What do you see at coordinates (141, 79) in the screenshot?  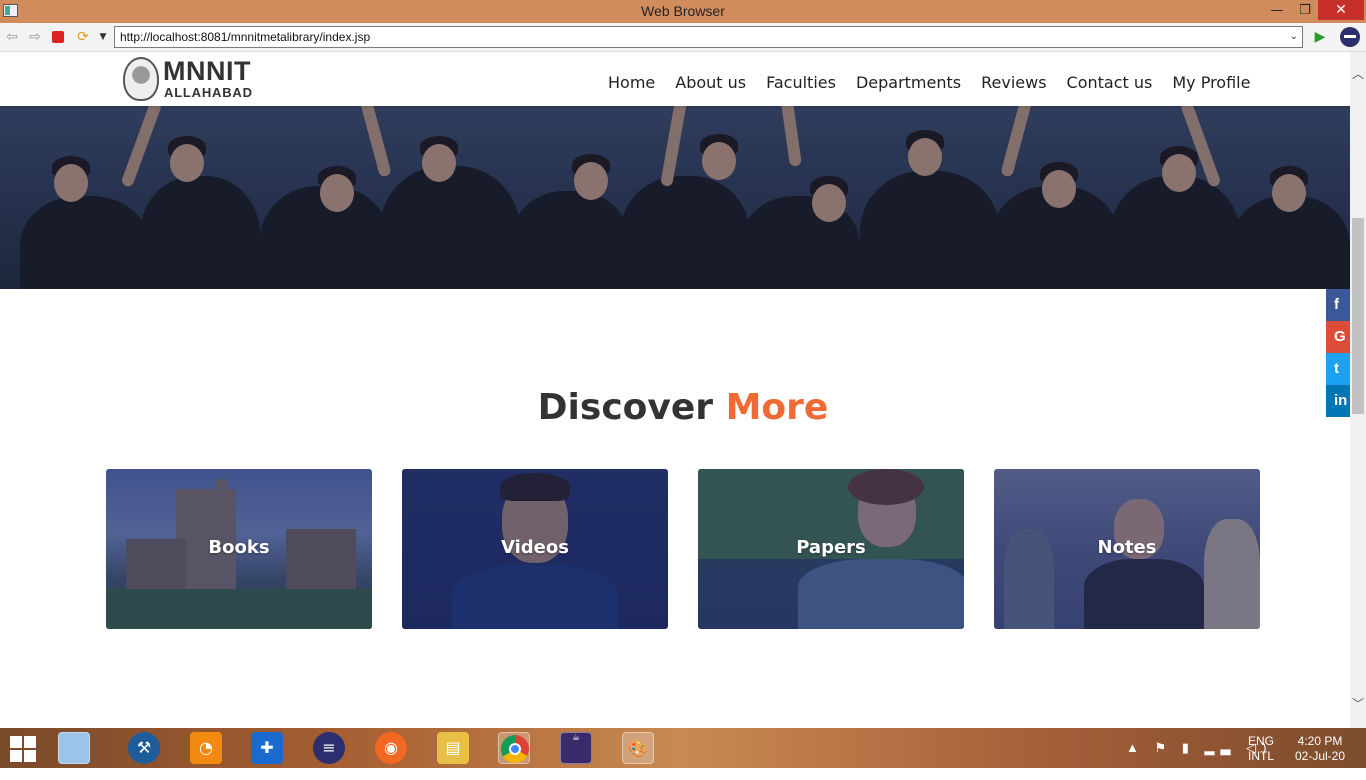 I see `mnnit-emblem-icon` at bounding box center [141, 79].